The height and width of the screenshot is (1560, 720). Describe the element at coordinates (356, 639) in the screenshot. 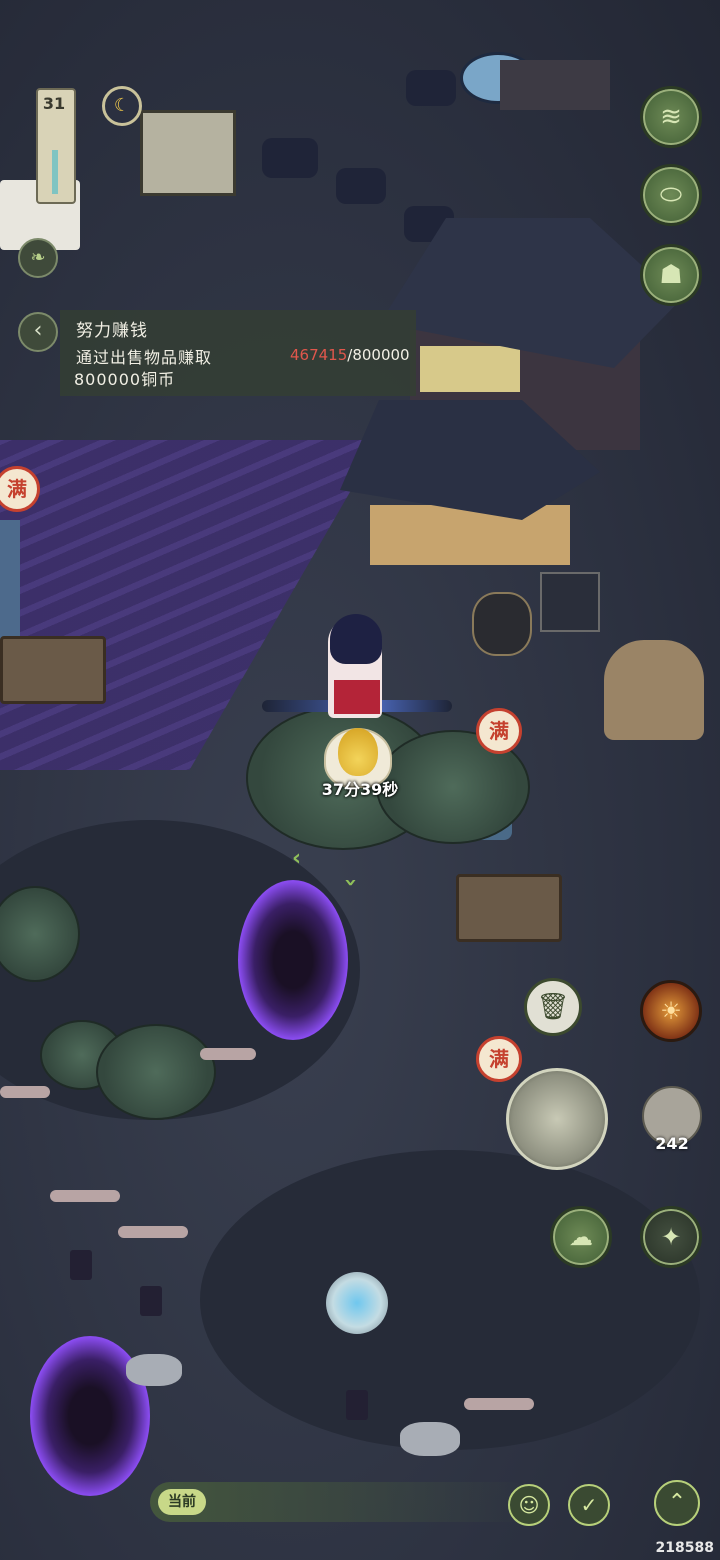

I see `player-hair` at that location.